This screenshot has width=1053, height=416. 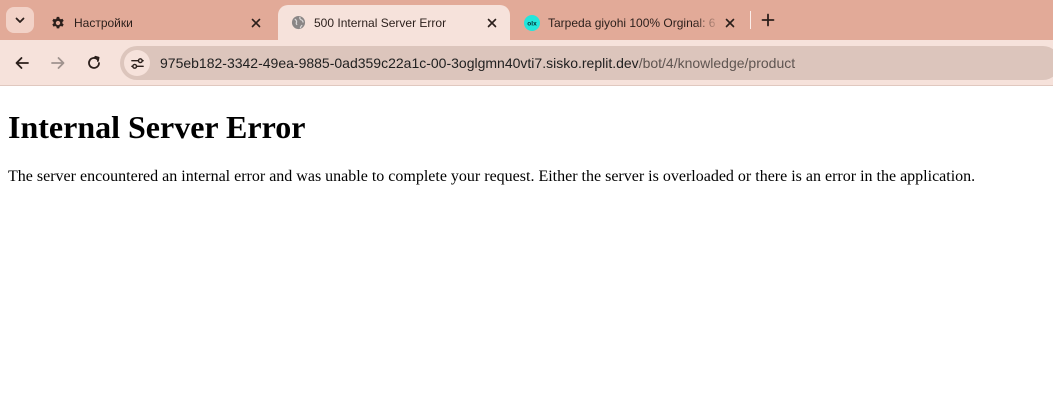 I want to click on new-tab-button, so click(x=768, y=20).